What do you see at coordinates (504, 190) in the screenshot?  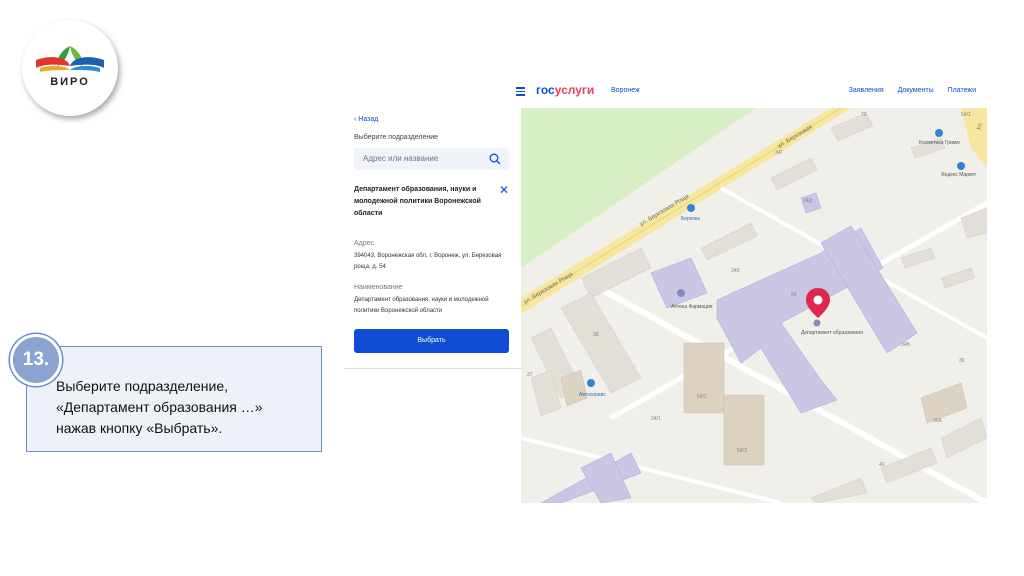 I see `close-icon: ✕` at bounding box center [504, 190].